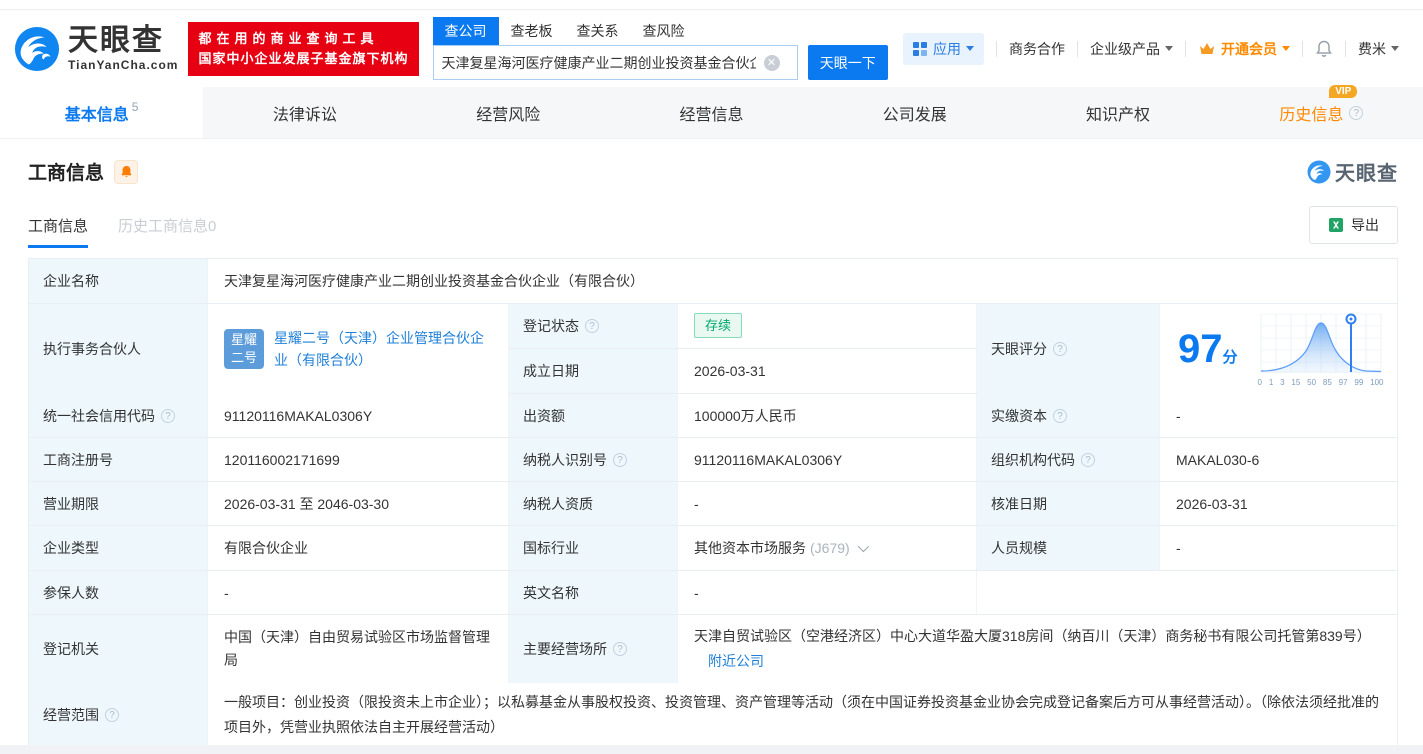 Image resolution: width=1423 pixels, height=754 pixels. I want to click on tab-operation-risk: 经营风险, so click(508, 112).